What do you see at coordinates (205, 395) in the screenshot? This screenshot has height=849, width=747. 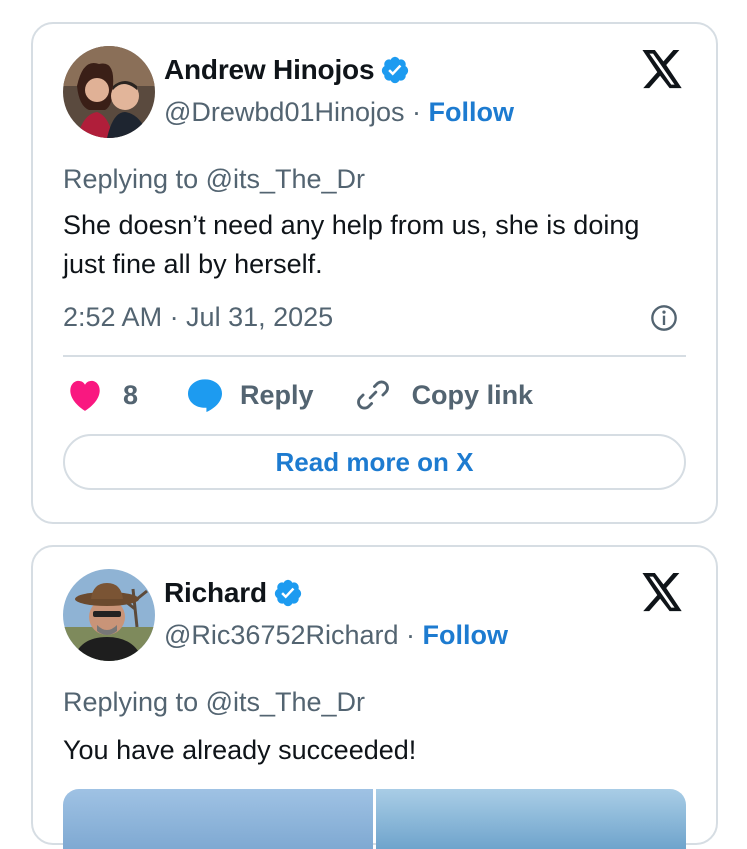 I see `speech-bubble-icon` at bounding box center [205, 395].